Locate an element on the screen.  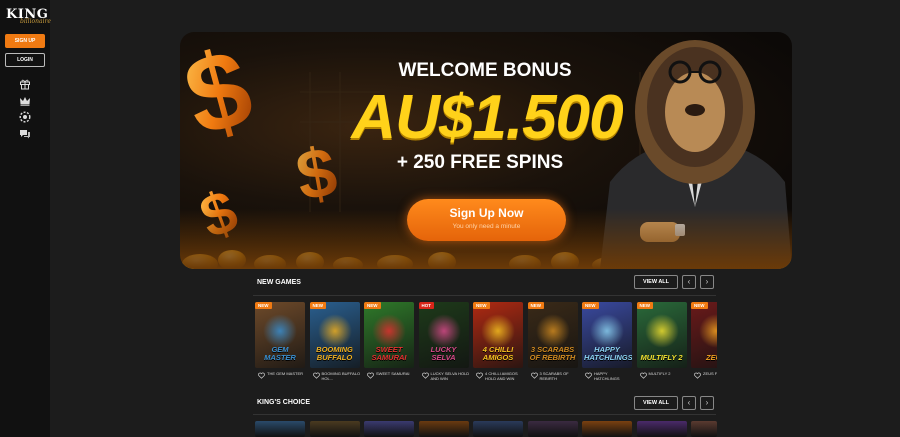
sidebar-signup-button: SIGN UP is located at coordinates (25, 41).